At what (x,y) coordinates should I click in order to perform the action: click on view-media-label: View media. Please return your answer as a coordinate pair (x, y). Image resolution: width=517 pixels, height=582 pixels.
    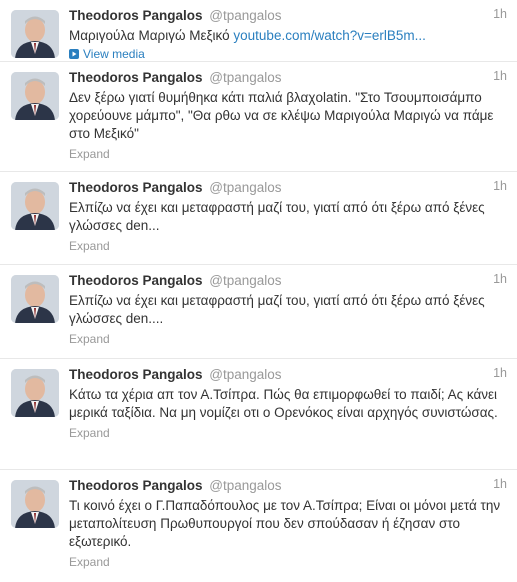
    Looking at the image, I should click on (114, 54).